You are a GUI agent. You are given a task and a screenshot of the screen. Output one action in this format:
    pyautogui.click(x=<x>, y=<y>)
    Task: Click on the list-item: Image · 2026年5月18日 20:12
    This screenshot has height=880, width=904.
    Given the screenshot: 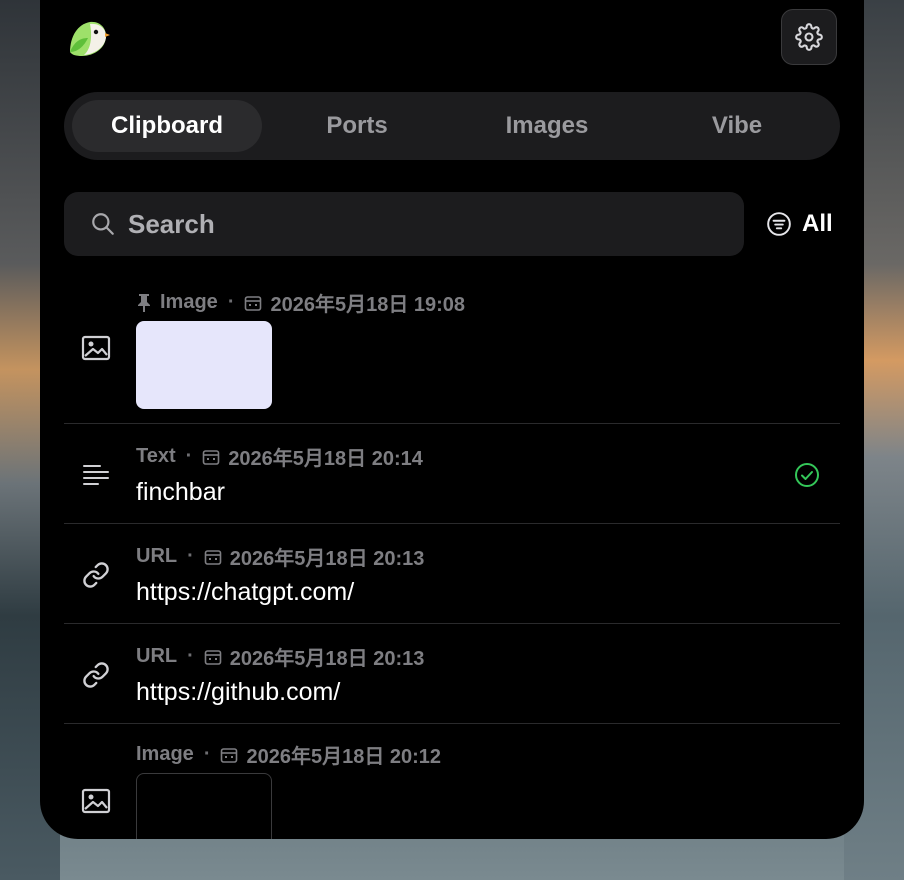 What is the action you would take?
    pyautogui.click(x=452, y=781)
    